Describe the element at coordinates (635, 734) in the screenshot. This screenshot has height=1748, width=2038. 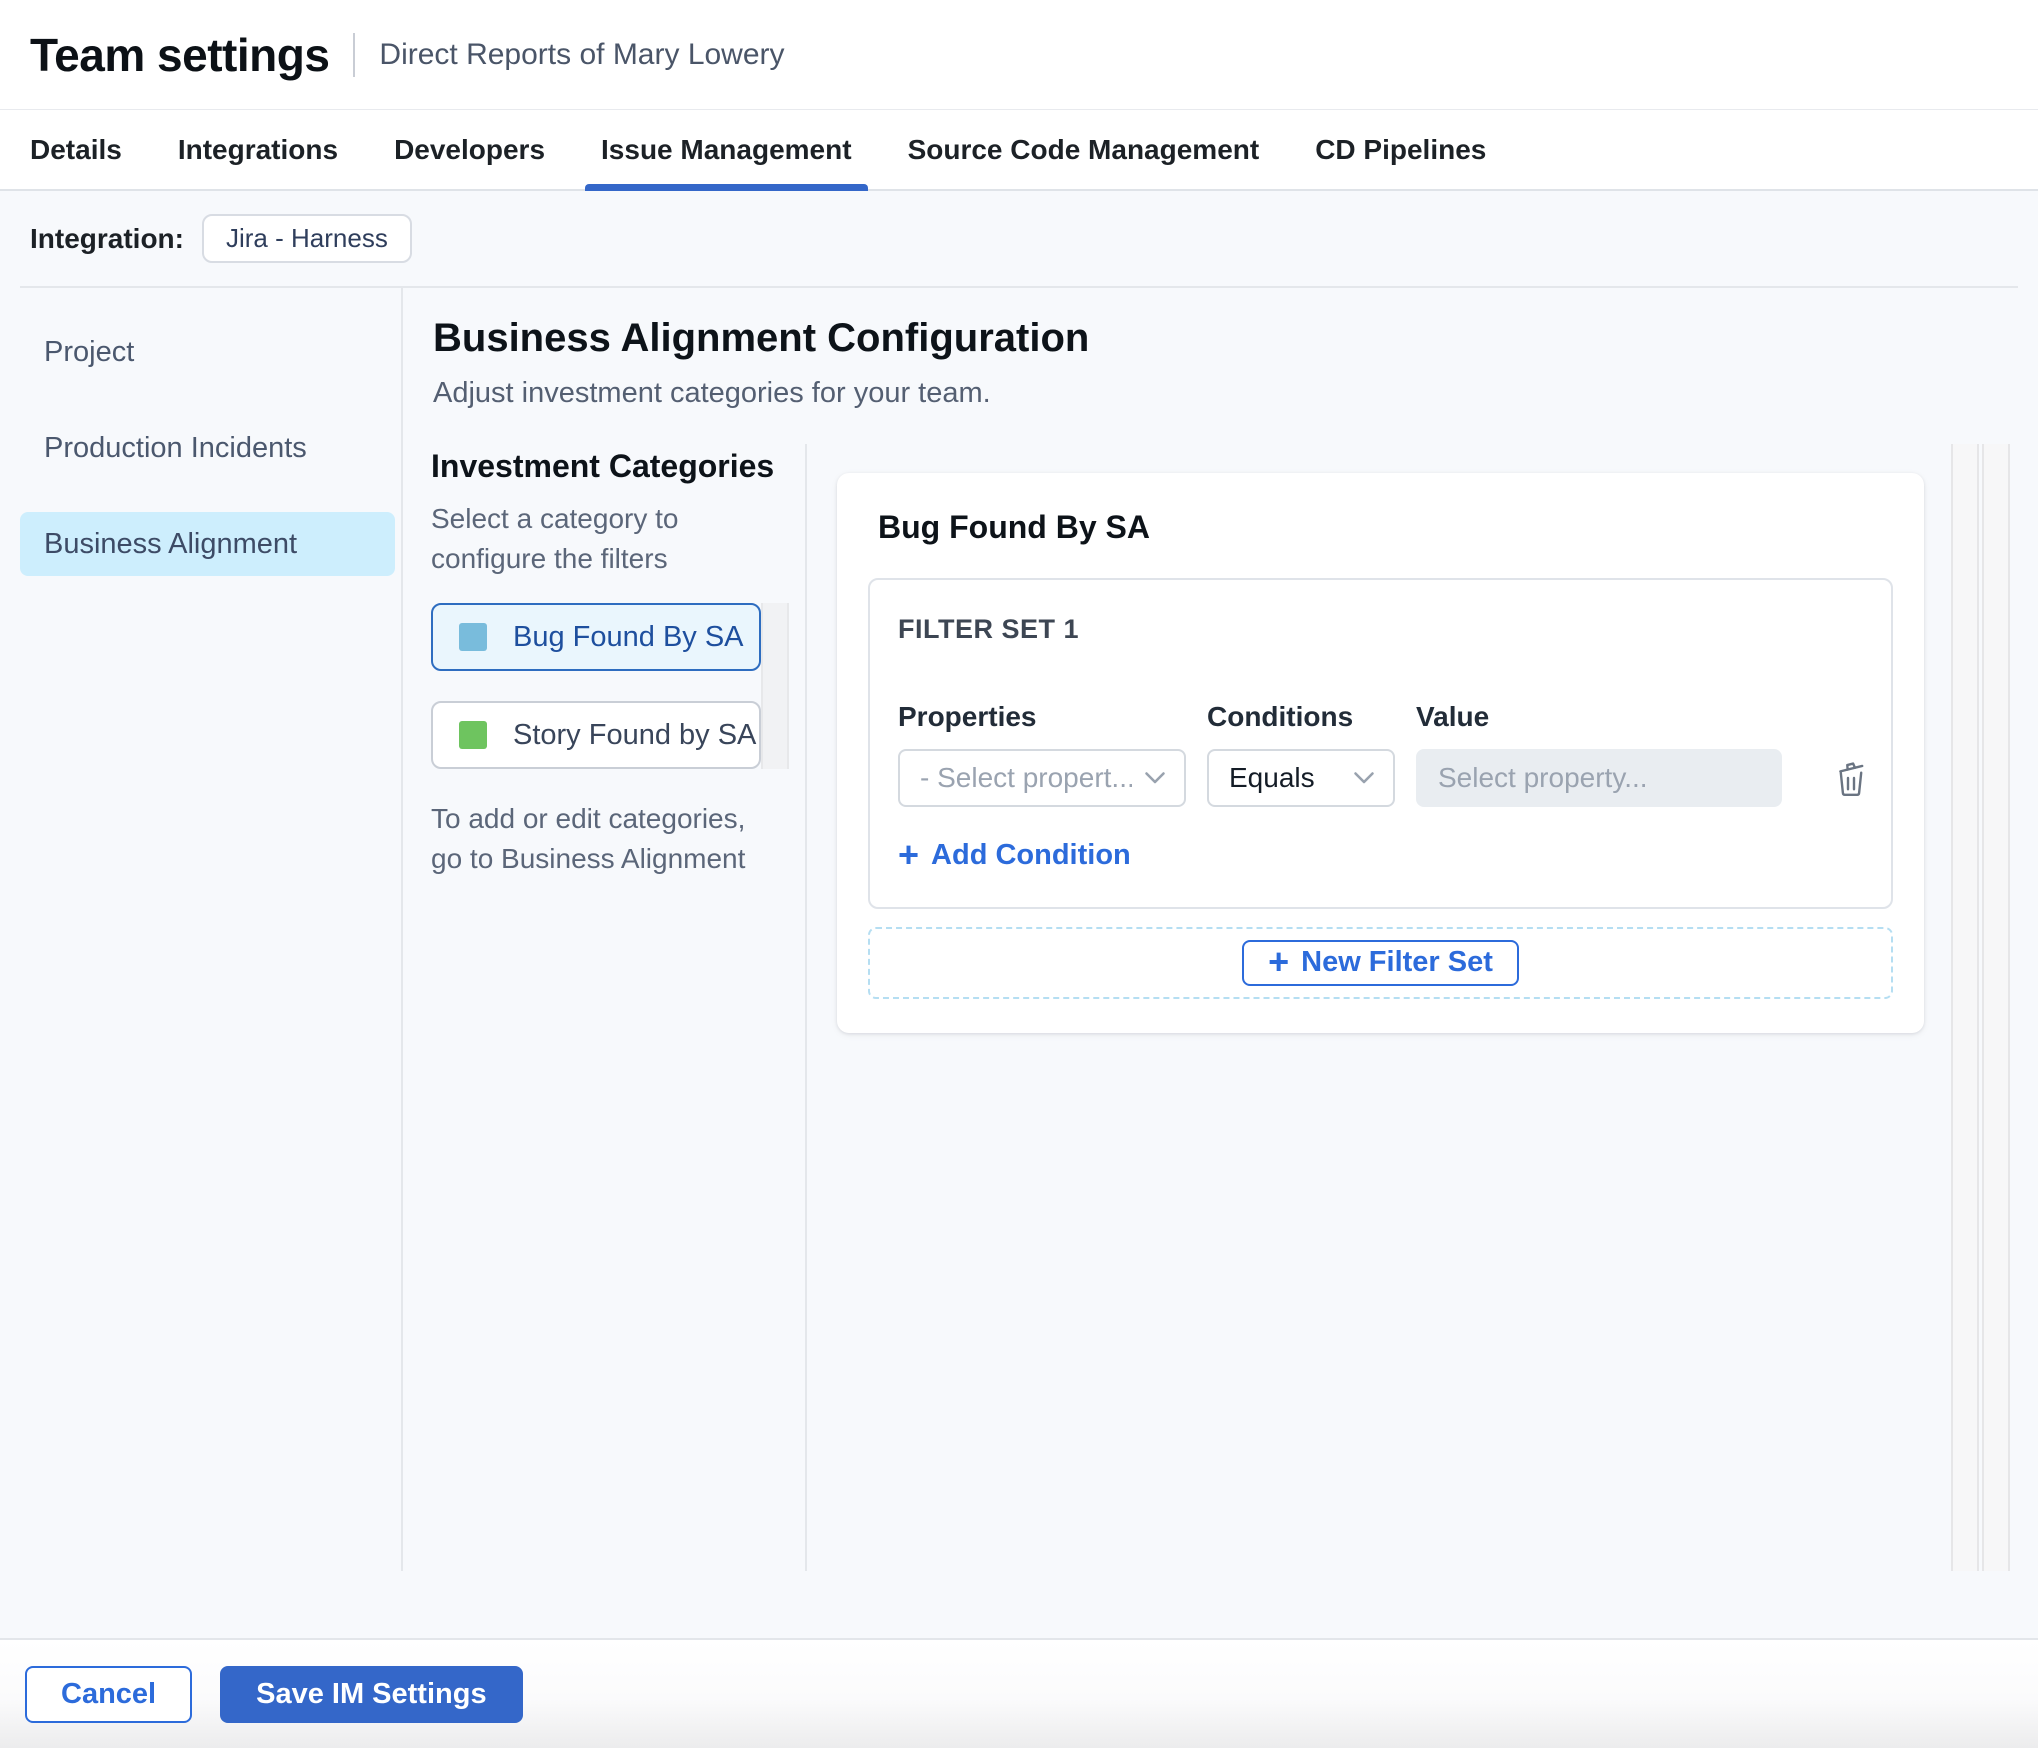
I see `category-label: Story Found by SA` at that location.